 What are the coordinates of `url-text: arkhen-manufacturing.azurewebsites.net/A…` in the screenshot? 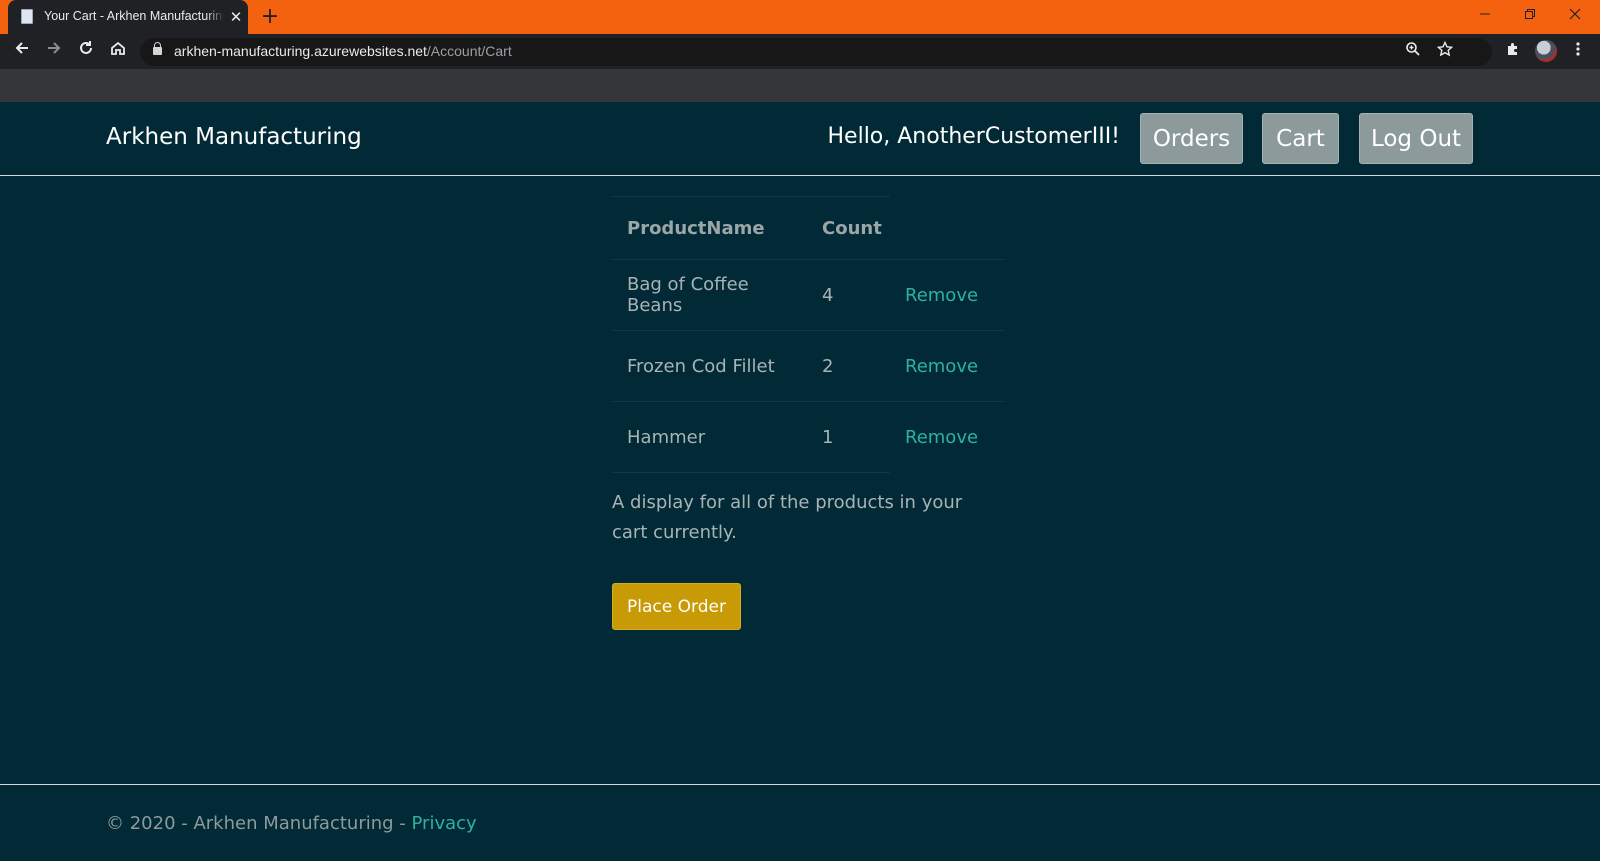 It's located at (343, 51).